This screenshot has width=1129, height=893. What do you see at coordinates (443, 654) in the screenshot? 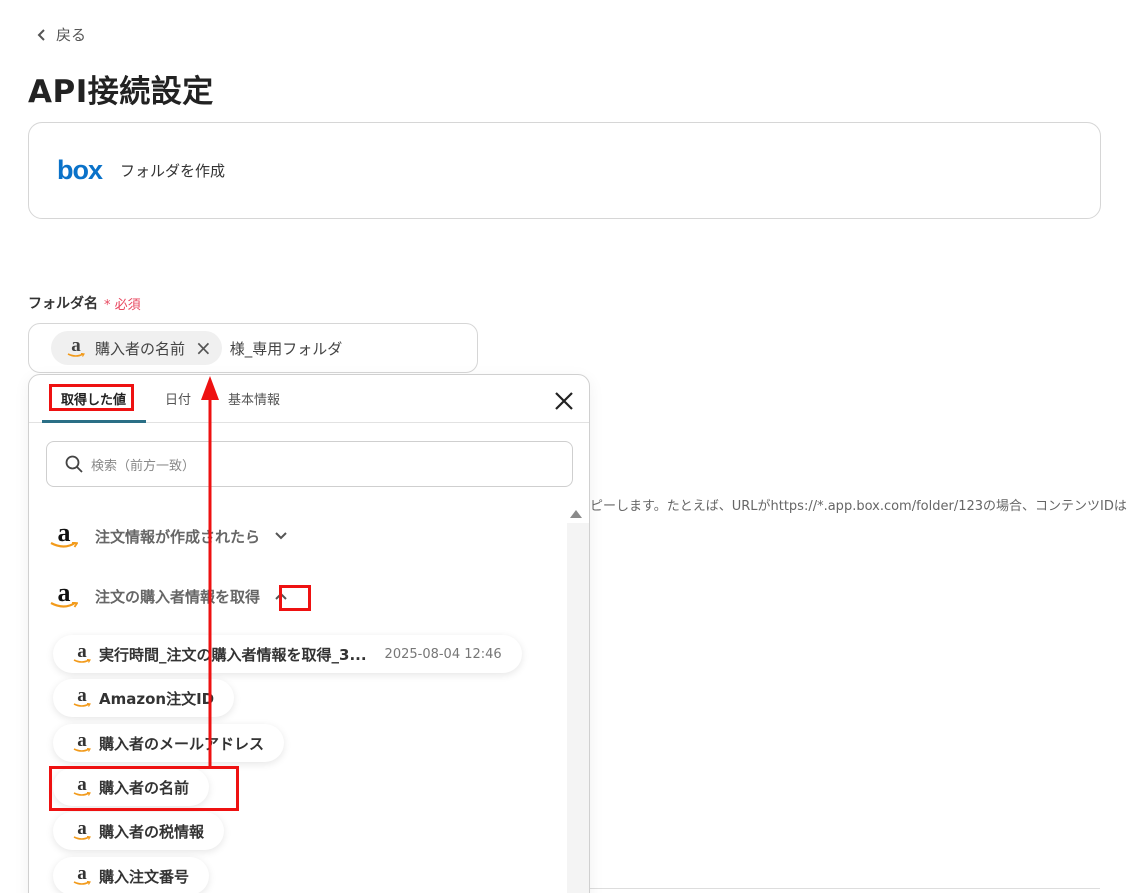
I see `item-timestamp: 2025-08-04 12:46` at bounding box center [443, 654].